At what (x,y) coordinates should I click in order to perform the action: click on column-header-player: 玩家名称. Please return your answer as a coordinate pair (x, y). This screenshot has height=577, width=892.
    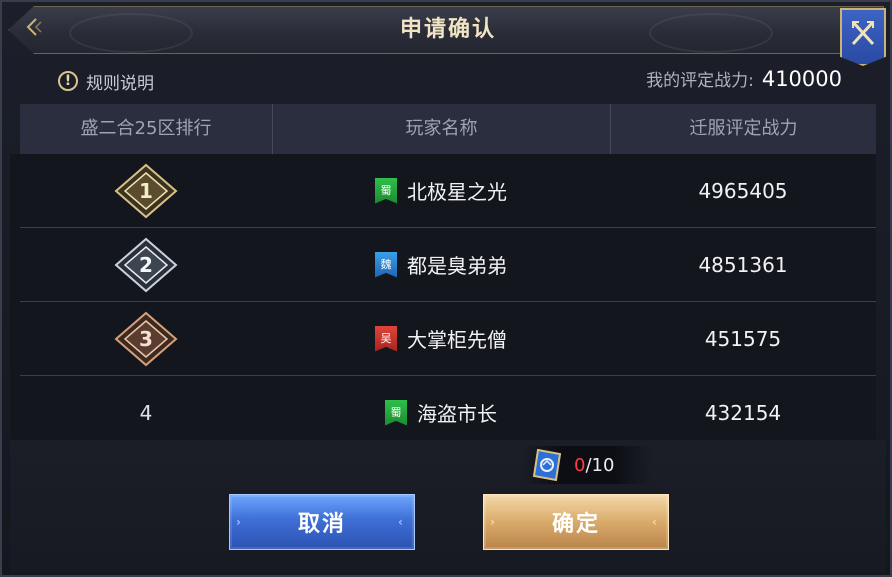
    Looking at the image, I should click on (441, 129).